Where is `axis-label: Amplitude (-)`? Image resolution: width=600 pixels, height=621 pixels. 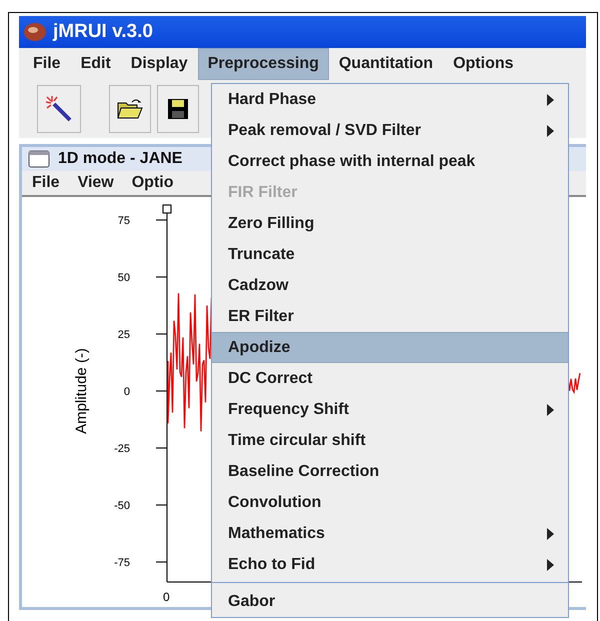
axis-label: Amplitude (-) is located at coordinates (81, 391).